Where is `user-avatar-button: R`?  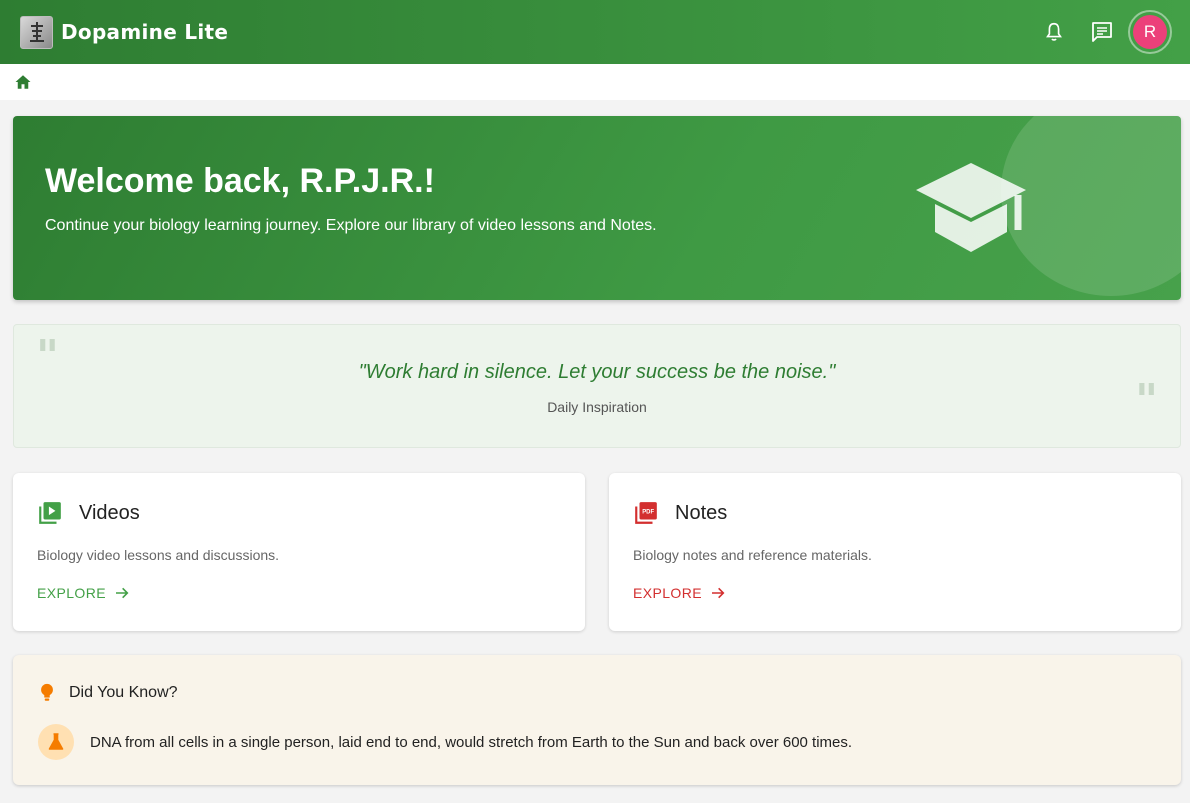
user-avatar-button: R is located at coordinates (1150, 32).